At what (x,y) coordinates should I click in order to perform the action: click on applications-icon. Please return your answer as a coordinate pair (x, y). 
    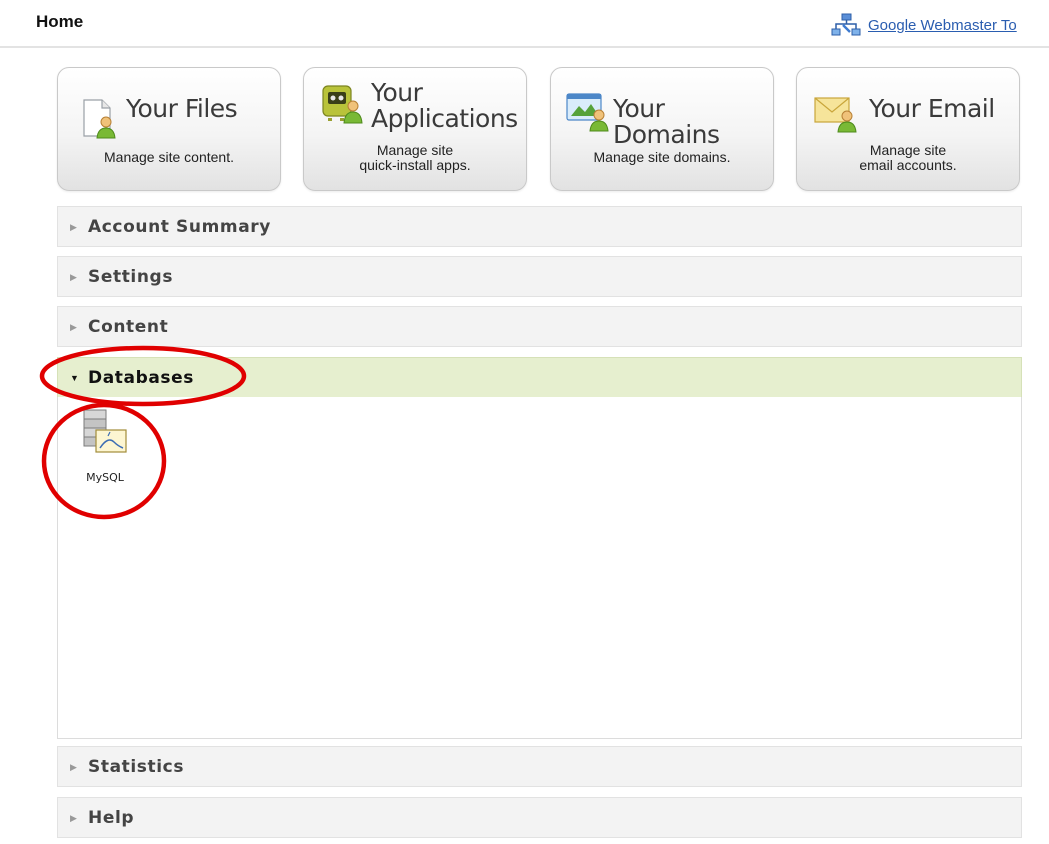
    Looking at the image, I should click on (343, 104).